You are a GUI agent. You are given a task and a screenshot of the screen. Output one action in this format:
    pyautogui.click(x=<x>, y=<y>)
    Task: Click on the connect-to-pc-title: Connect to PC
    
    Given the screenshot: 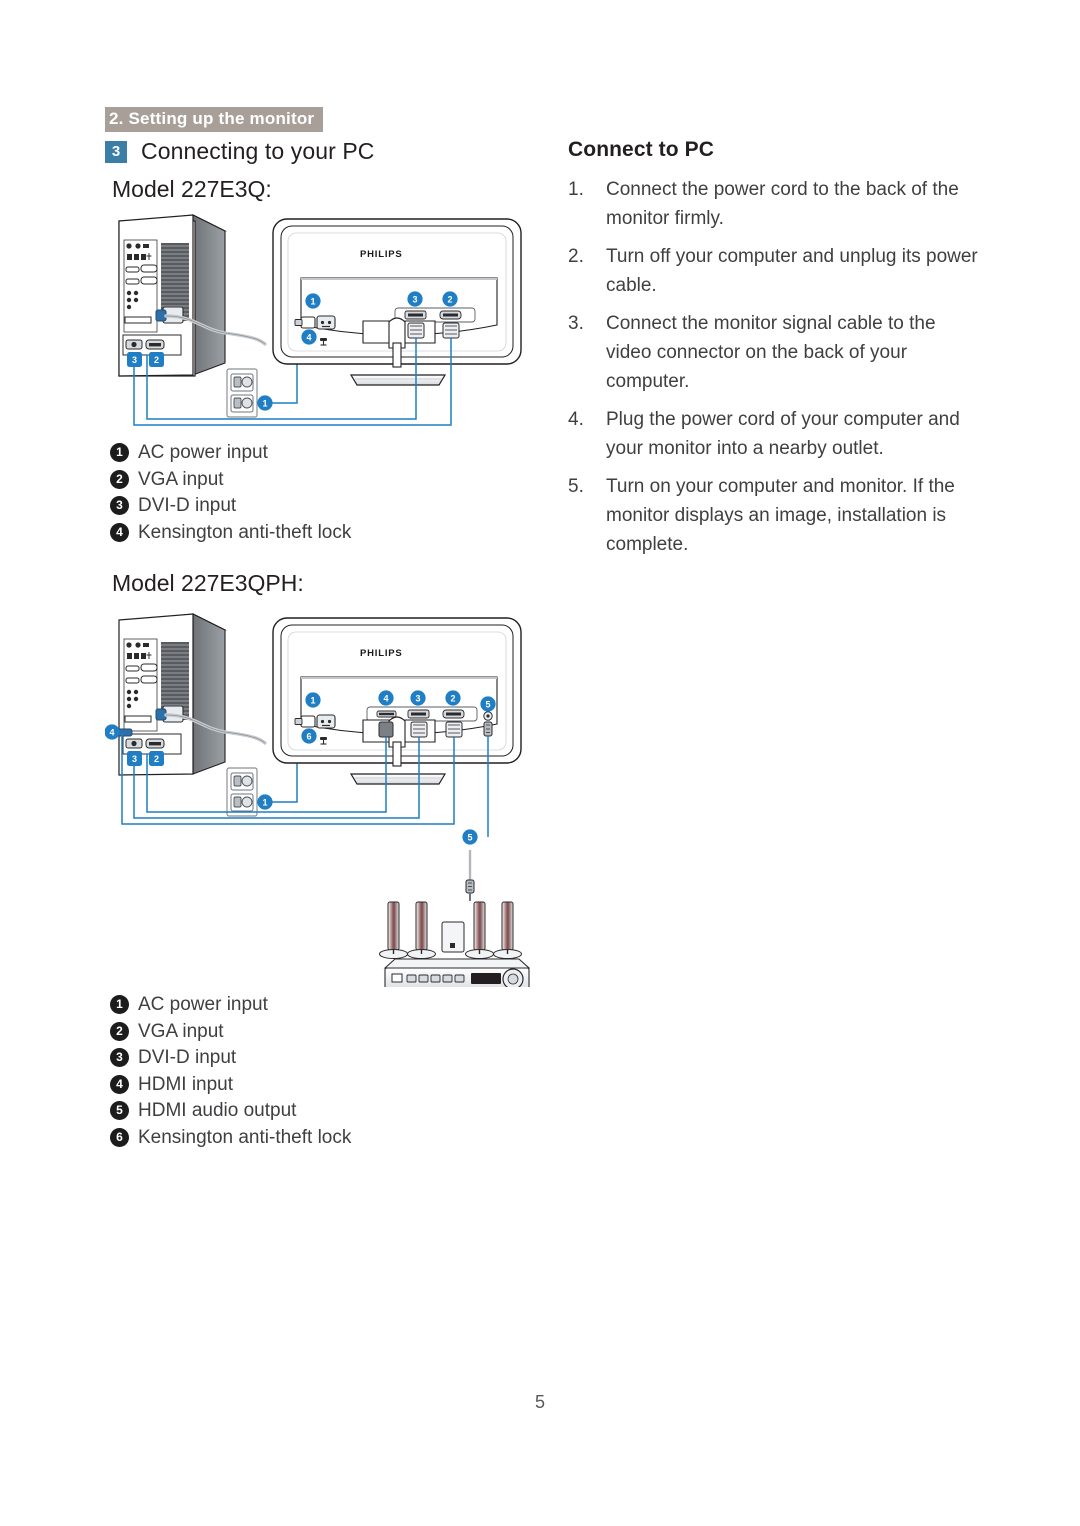 What is the action you would take?
    pyautogui.click(x=641, y=149)
    